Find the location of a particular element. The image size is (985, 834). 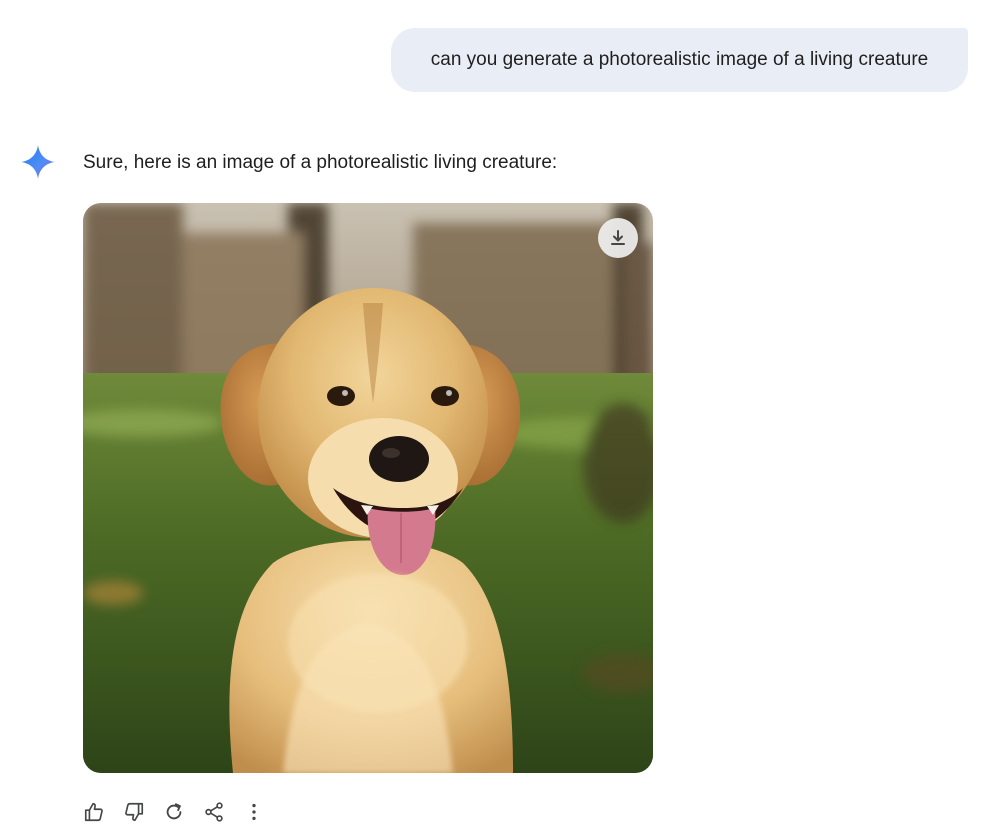

share-icon is located at coordinates (214, 812).